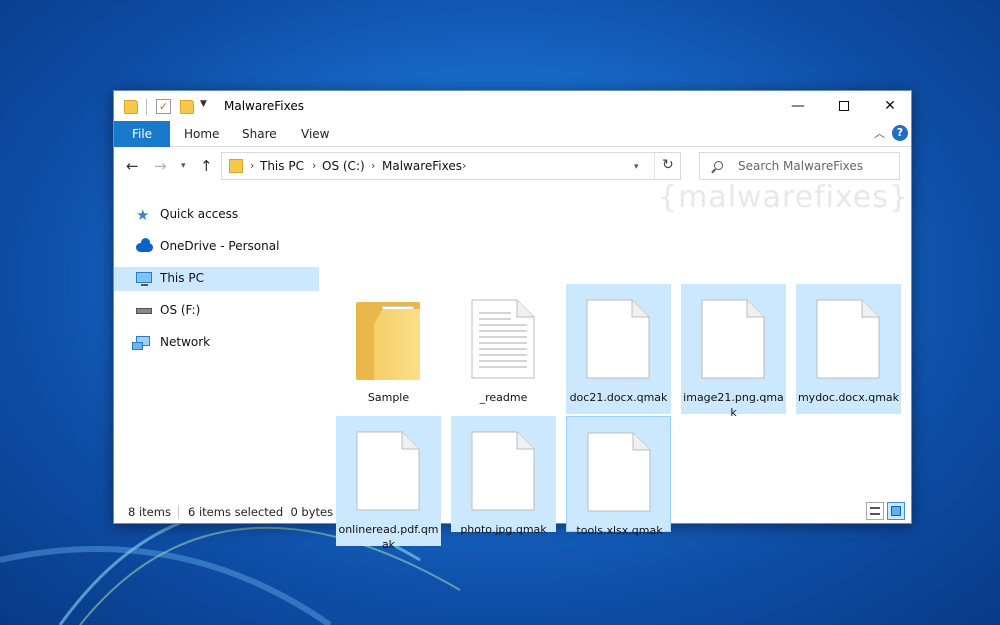  What do you see at coordinates (146, 107) in the screenshot?
I see `qat-separator` at bounding box center [146, 107].